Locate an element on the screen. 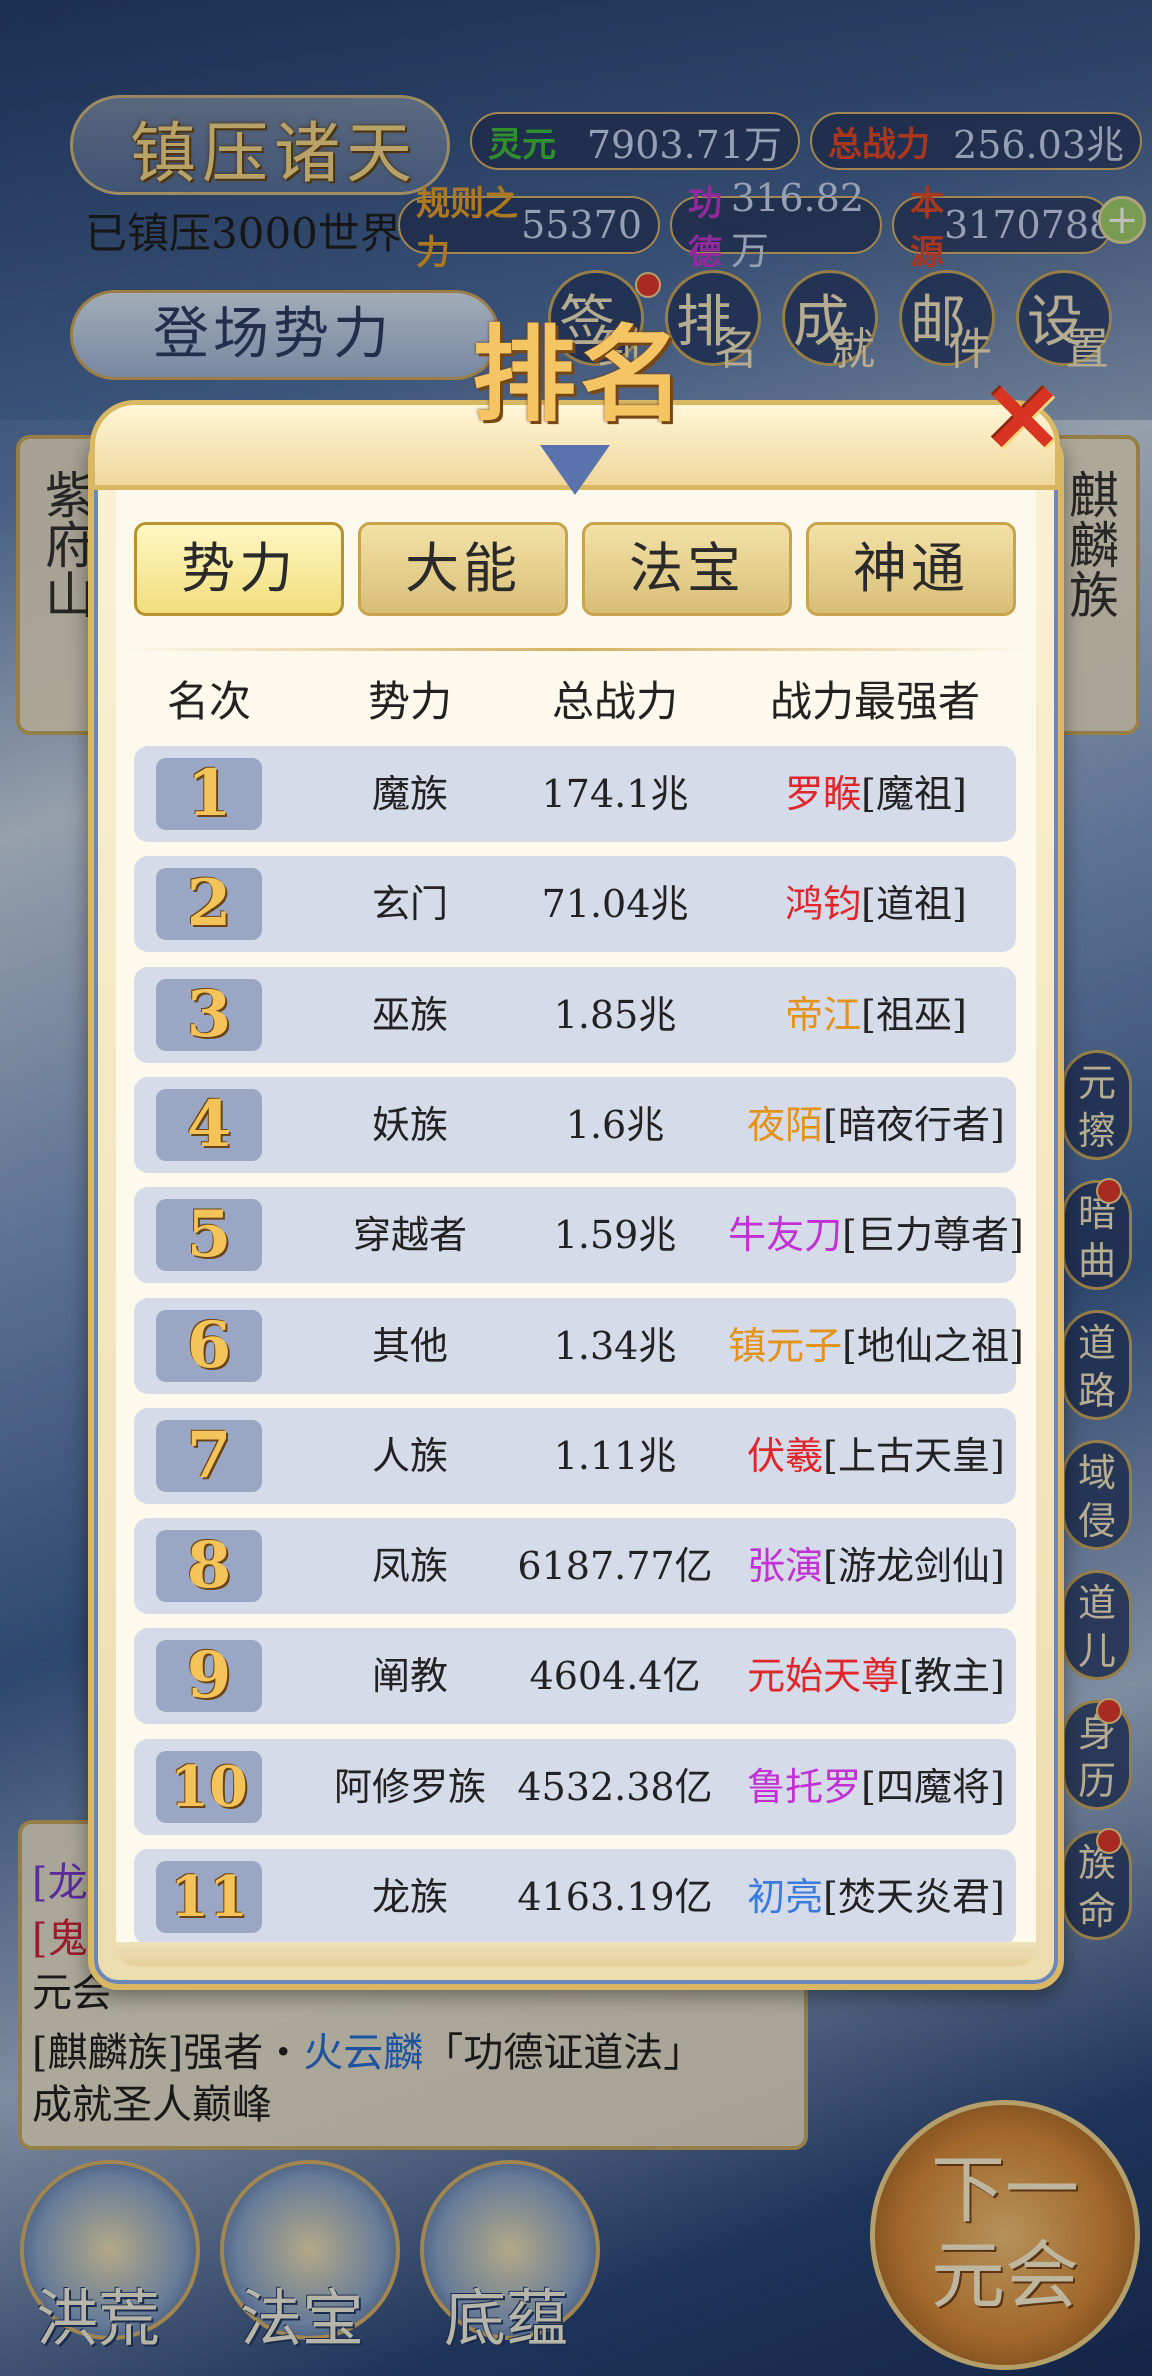 This screenshot has width=1152, height=2376. strongest-name: 罗睺 is located at coordinates (823, 794).